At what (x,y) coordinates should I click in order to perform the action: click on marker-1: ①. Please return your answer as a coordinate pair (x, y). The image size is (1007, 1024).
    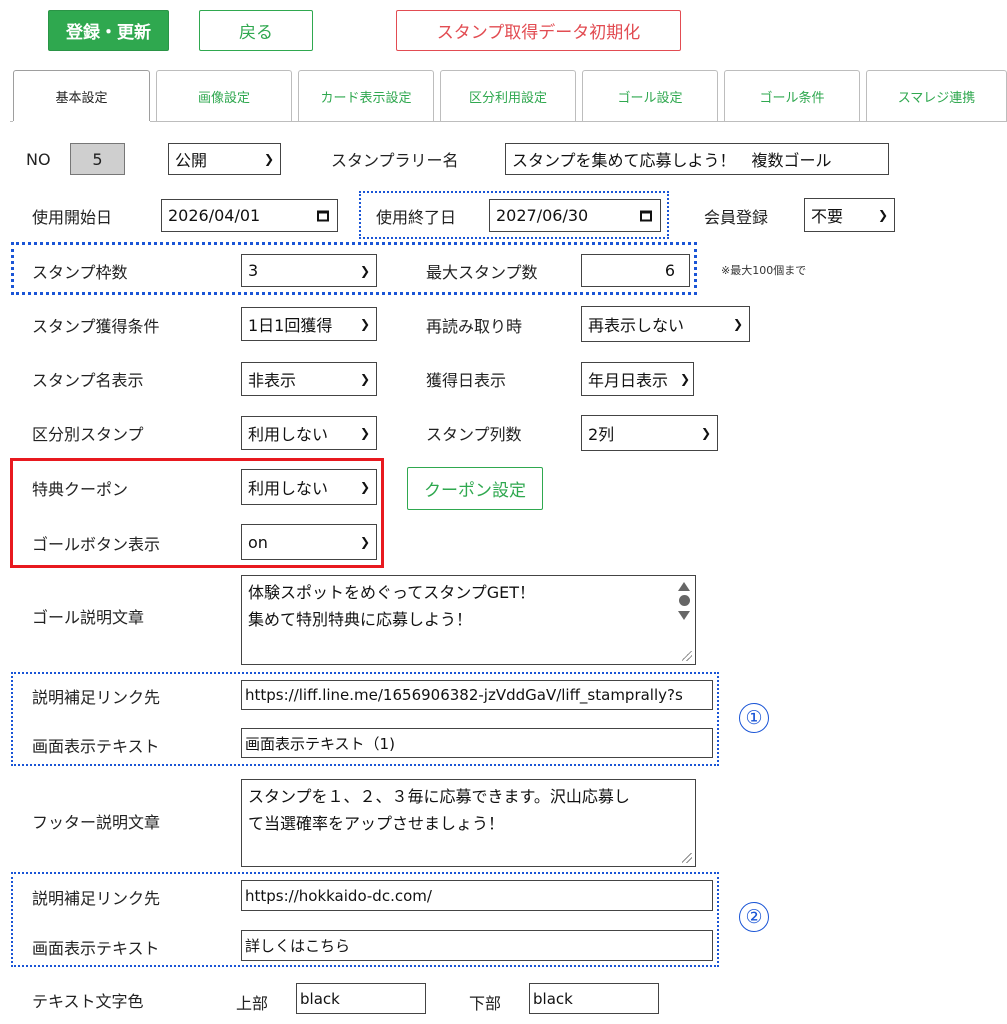
    Looking at the image, I should click on (754, 718).